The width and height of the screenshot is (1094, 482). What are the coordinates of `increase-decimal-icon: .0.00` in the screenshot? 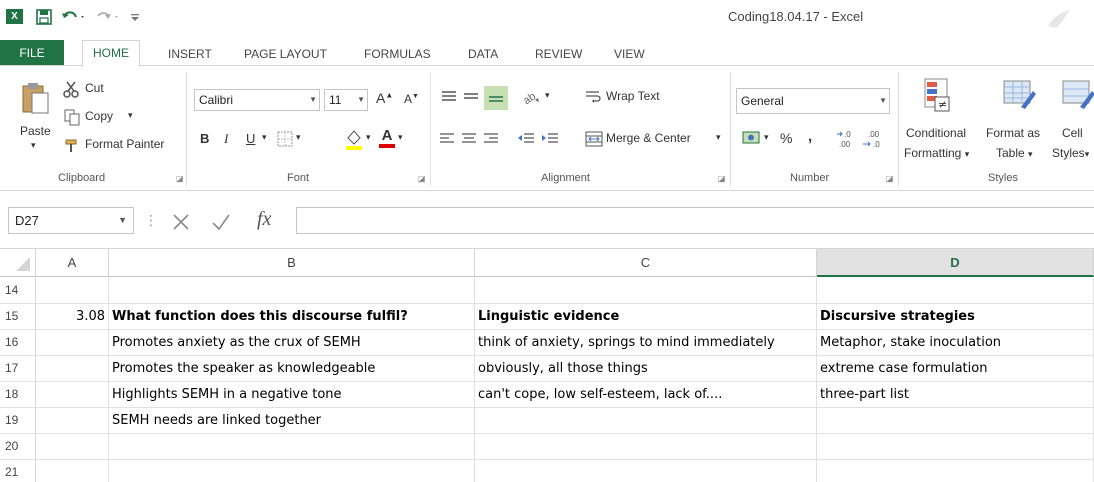 It's located at (847, 139).